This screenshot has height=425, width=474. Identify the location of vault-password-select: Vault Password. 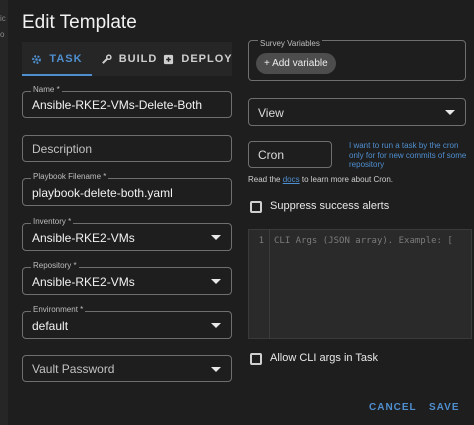
(127, 368).